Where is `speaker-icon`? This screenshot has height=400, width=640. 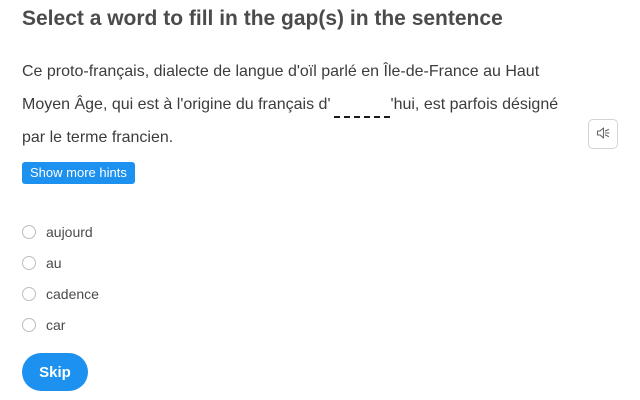 speaker-icon is located at coordinates (603, 134).